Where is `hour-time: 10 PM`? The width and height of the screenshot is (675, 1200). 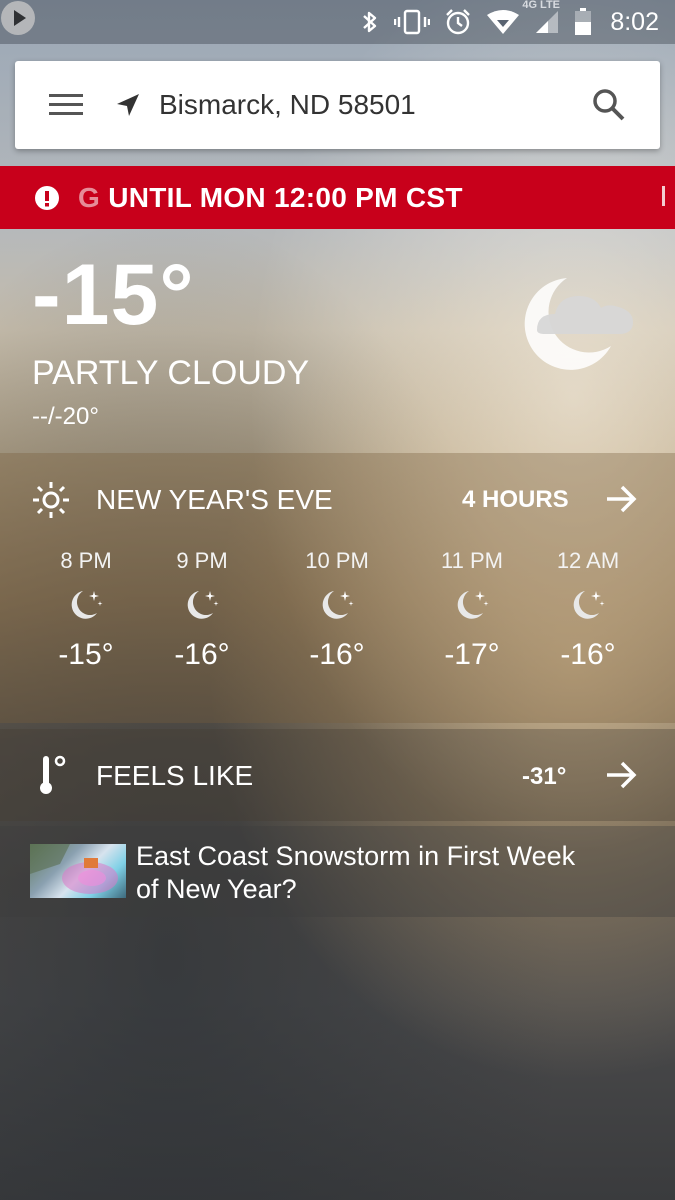 hour-time: 10 PM is located at coordinates (337, 560).